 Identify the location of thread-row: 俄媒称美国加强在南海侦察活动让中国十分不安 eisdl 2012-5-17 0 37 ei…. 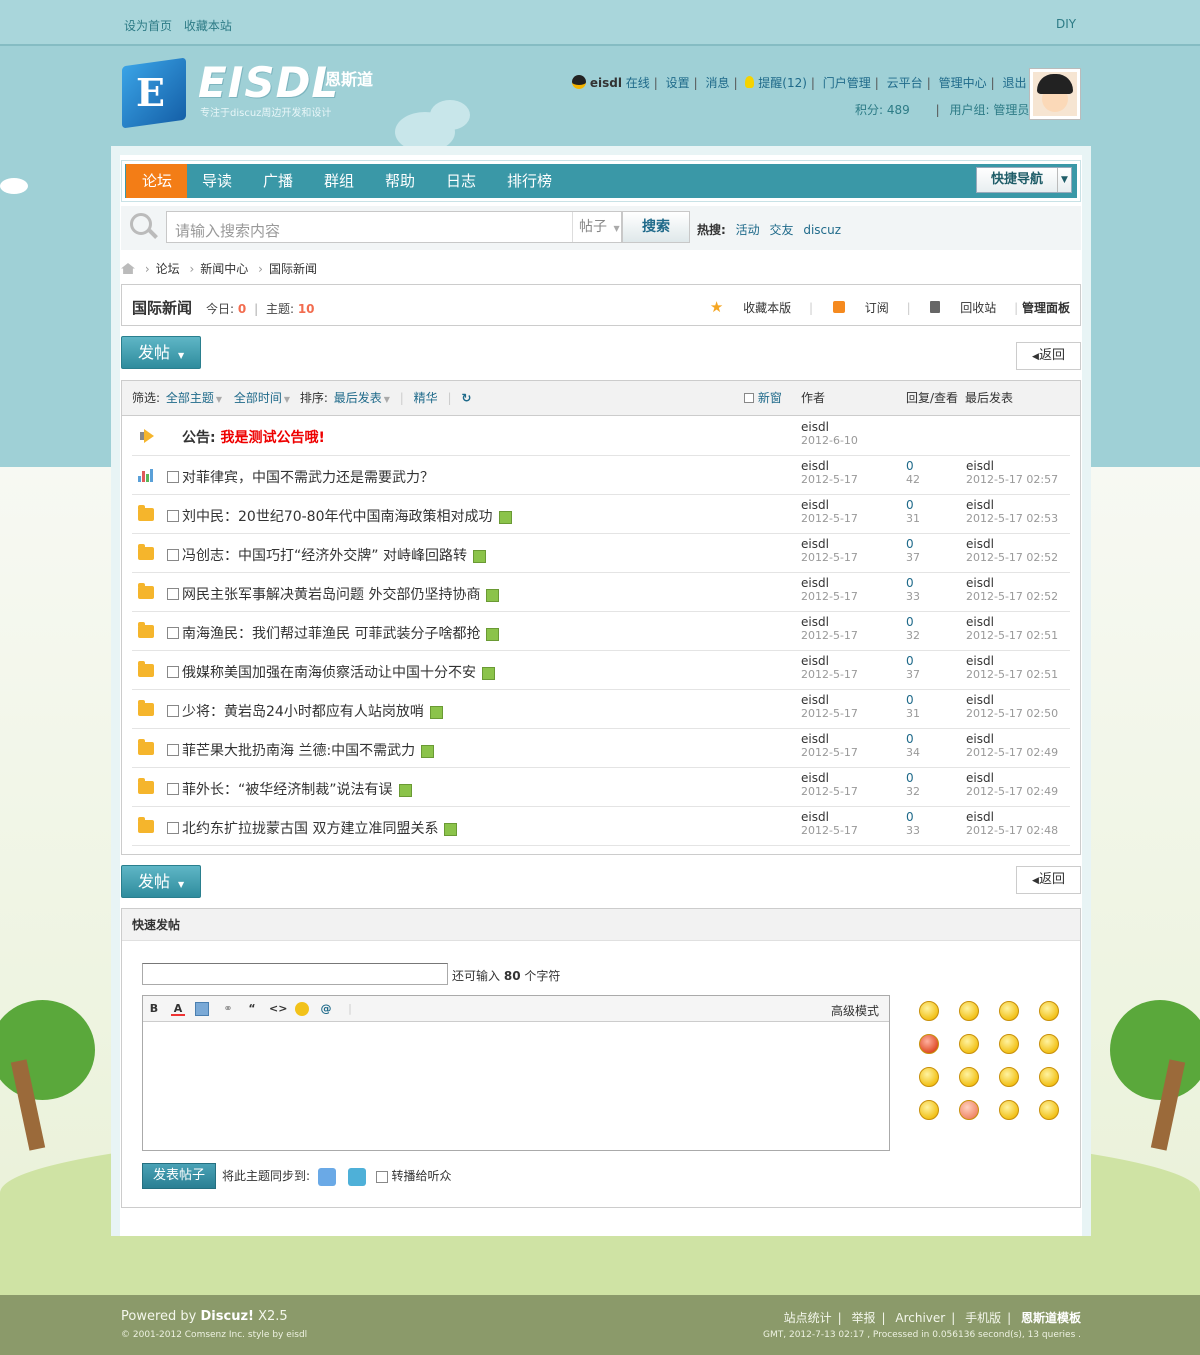
(601, 670).